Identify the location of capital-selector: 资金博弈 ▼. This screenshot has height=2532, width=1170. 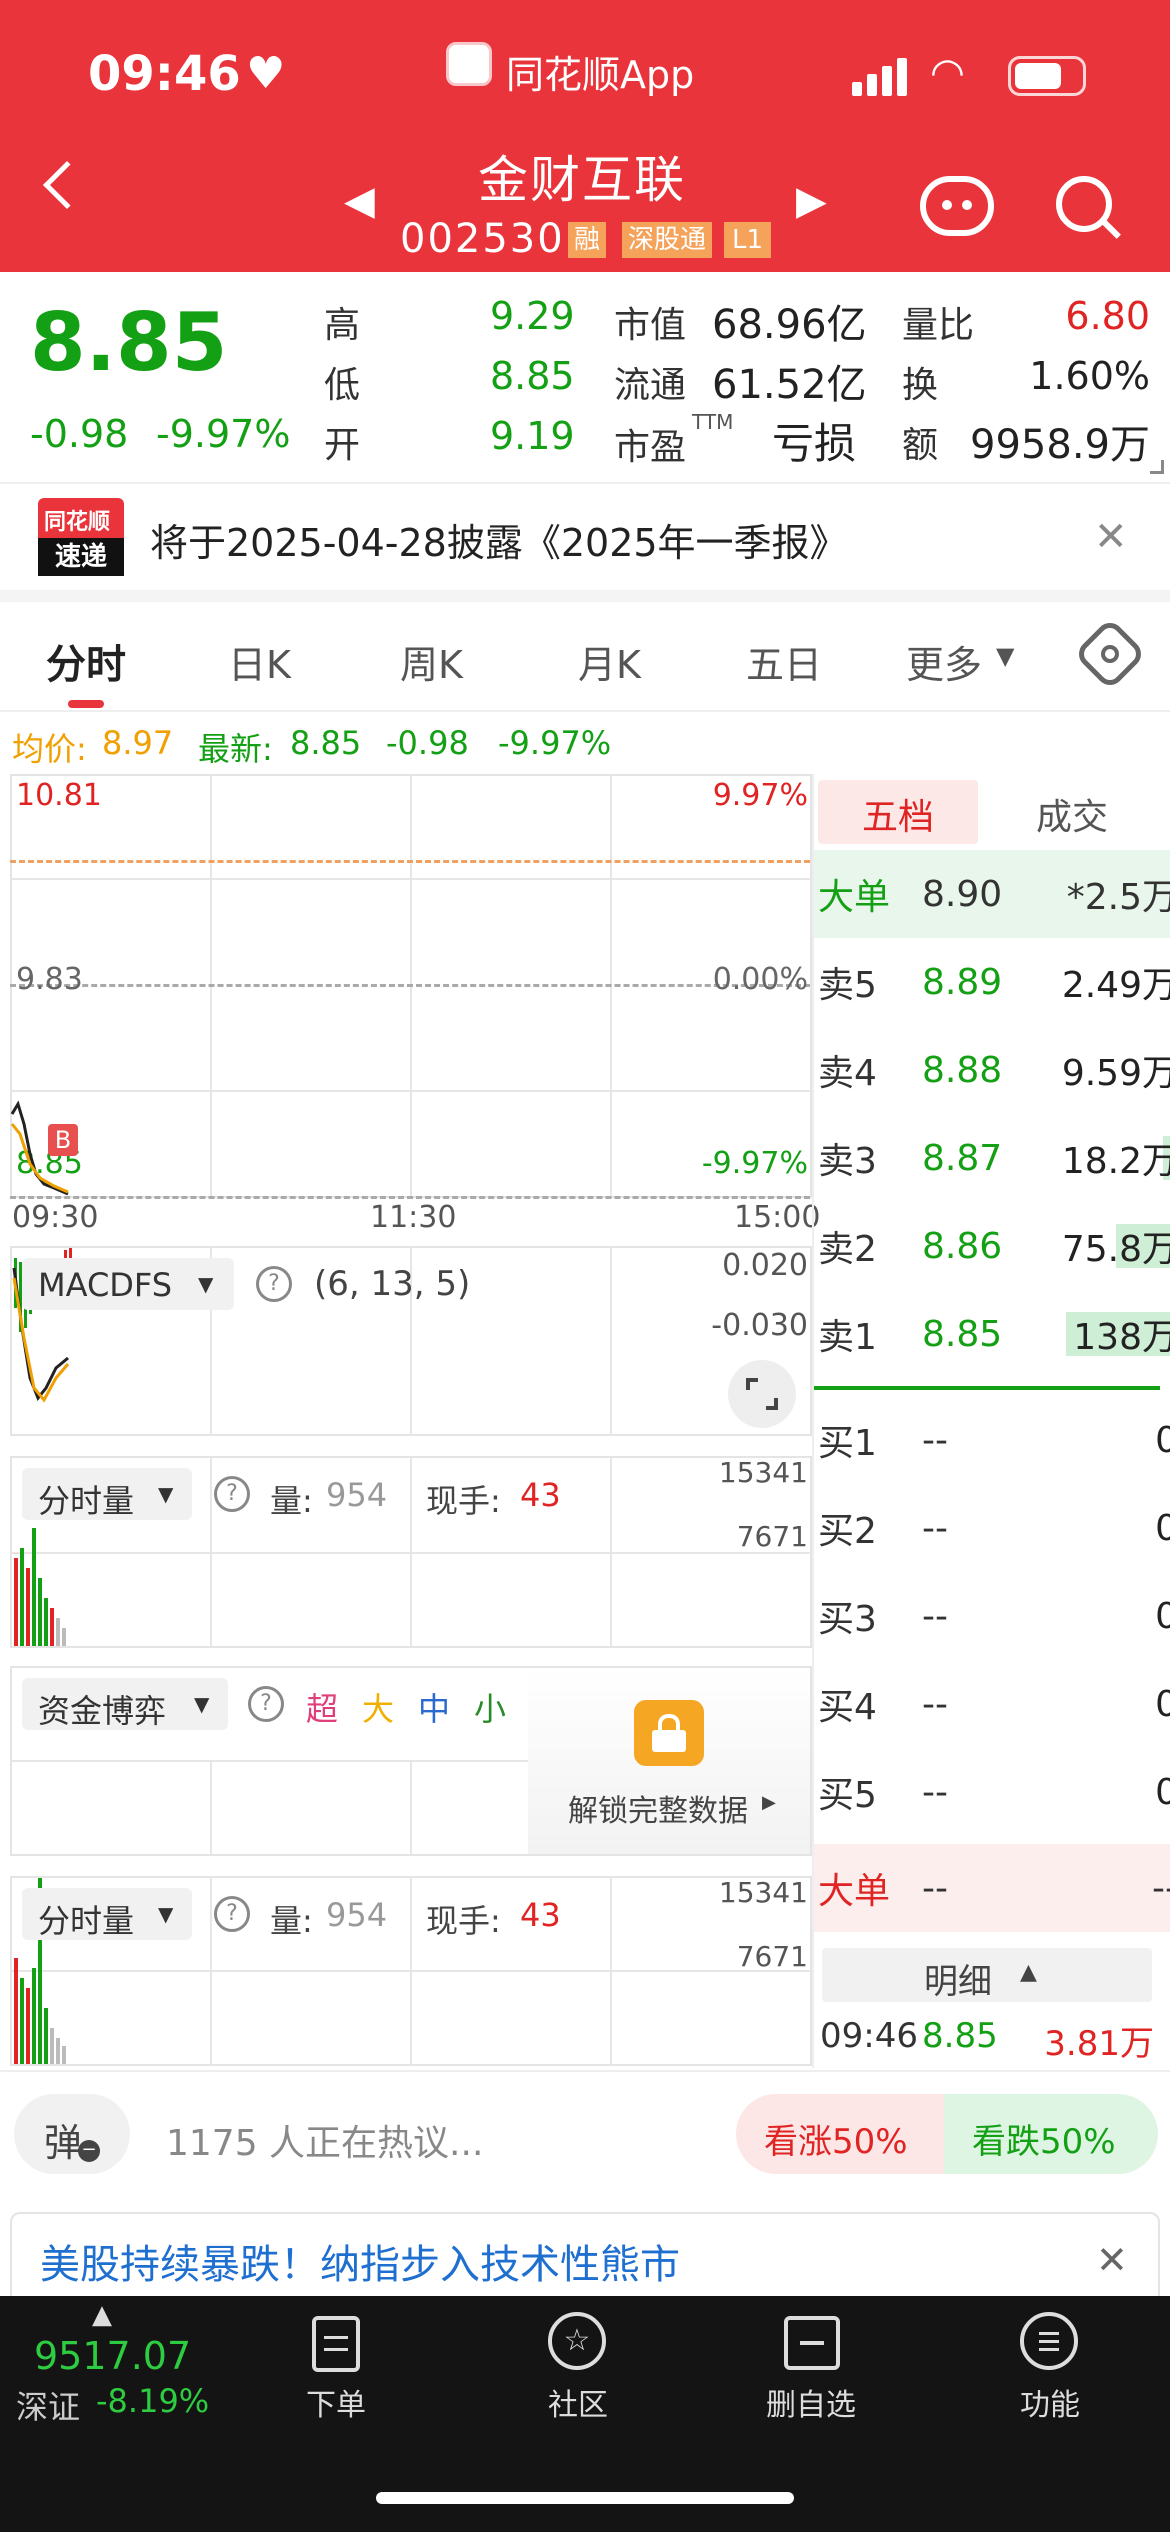
(125, 1704).